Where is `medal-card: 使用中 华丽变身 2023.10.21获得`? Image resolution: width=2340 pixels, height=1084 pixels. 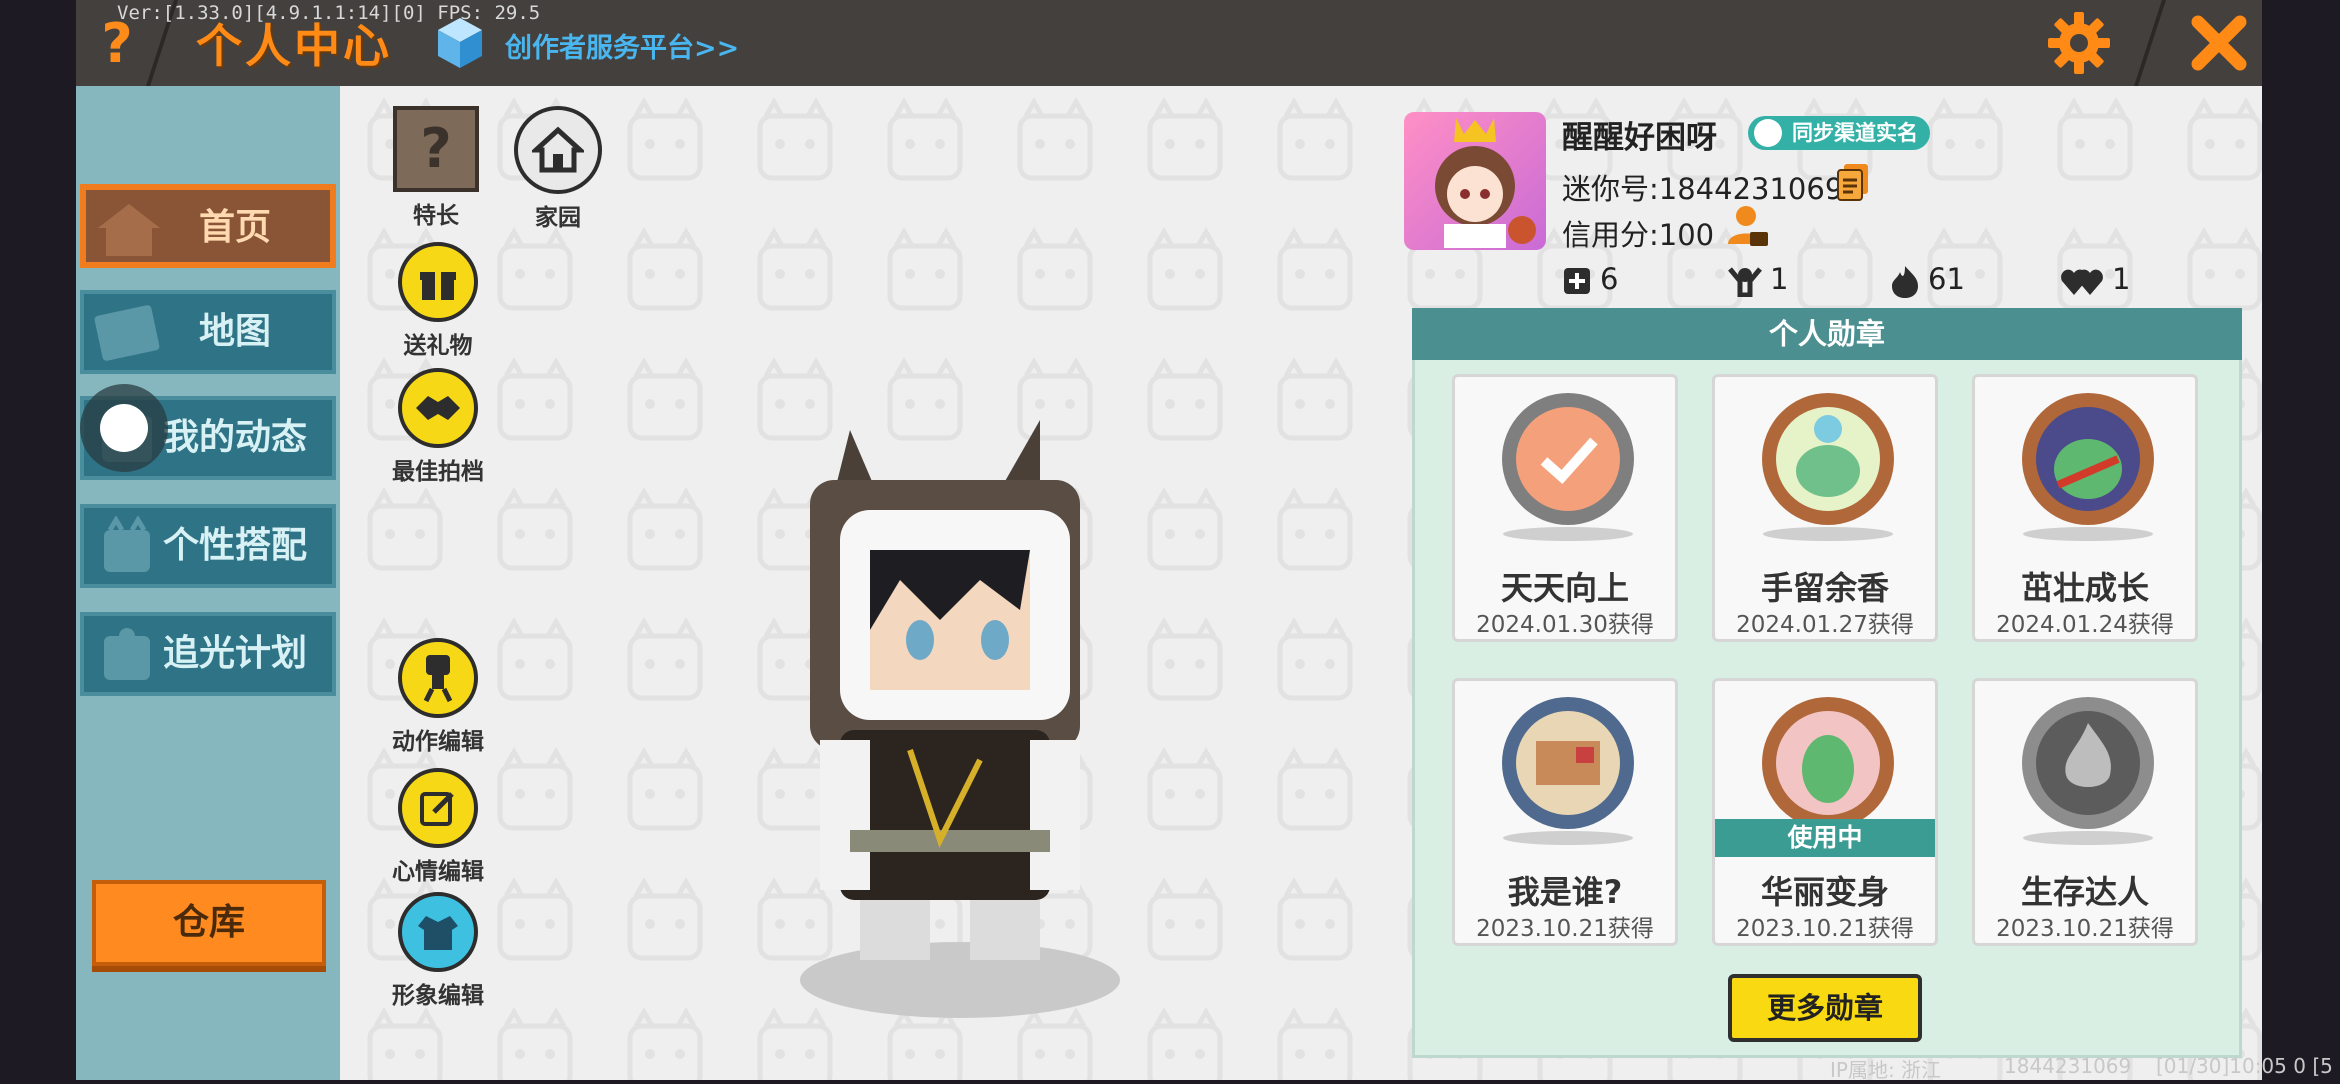
medal-card: 使用中 华丽变身 2023.10.21获得 is located at coordinates (1825, 812).